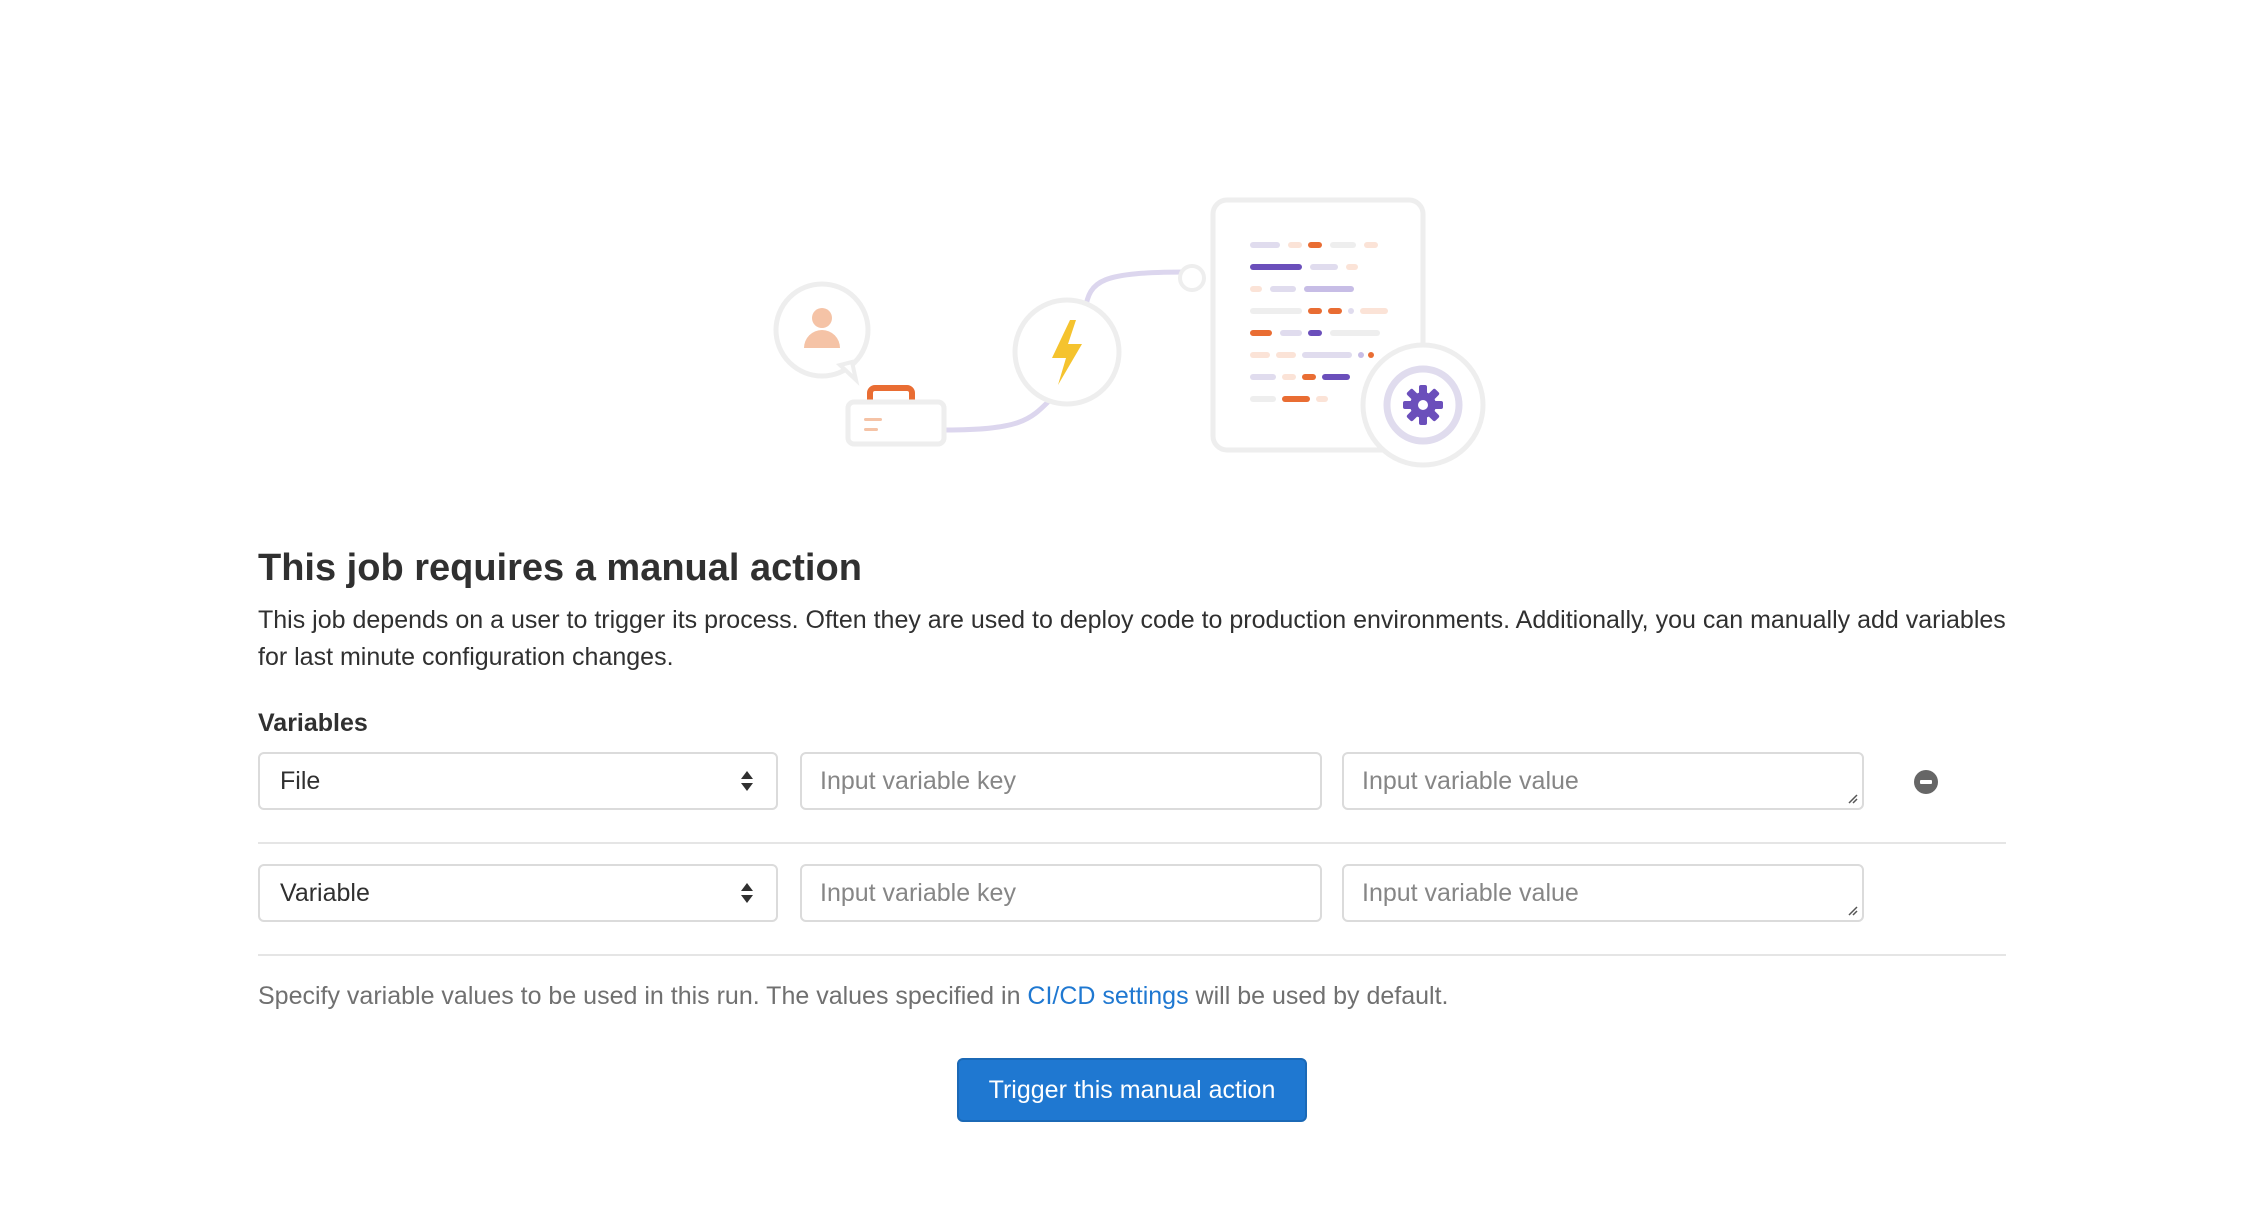 The height and width of the screenshot is (1208, 2268). Describe the element at coordinates (1107, 996) in the screenshot. I see `ci-cd-settings-link: CI/CD settings` at that location.